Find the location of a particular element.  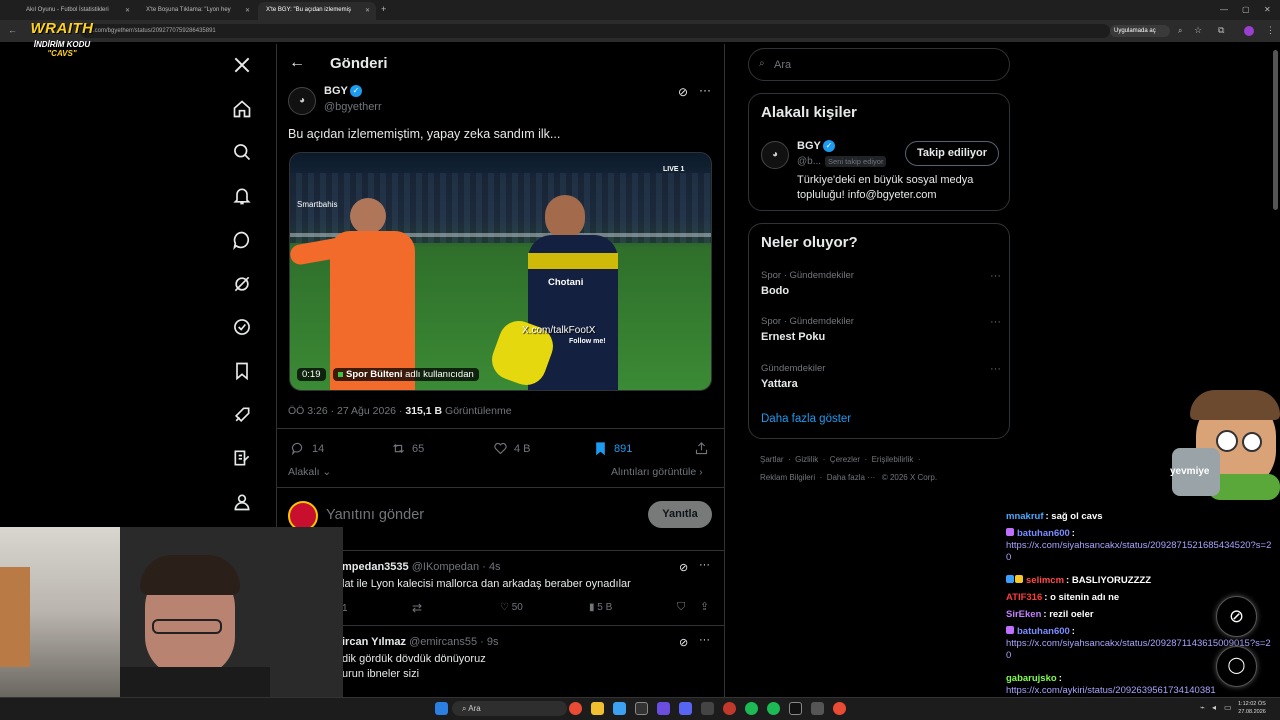

like-button: ♡ 50 is located at coordinates (511, 607).